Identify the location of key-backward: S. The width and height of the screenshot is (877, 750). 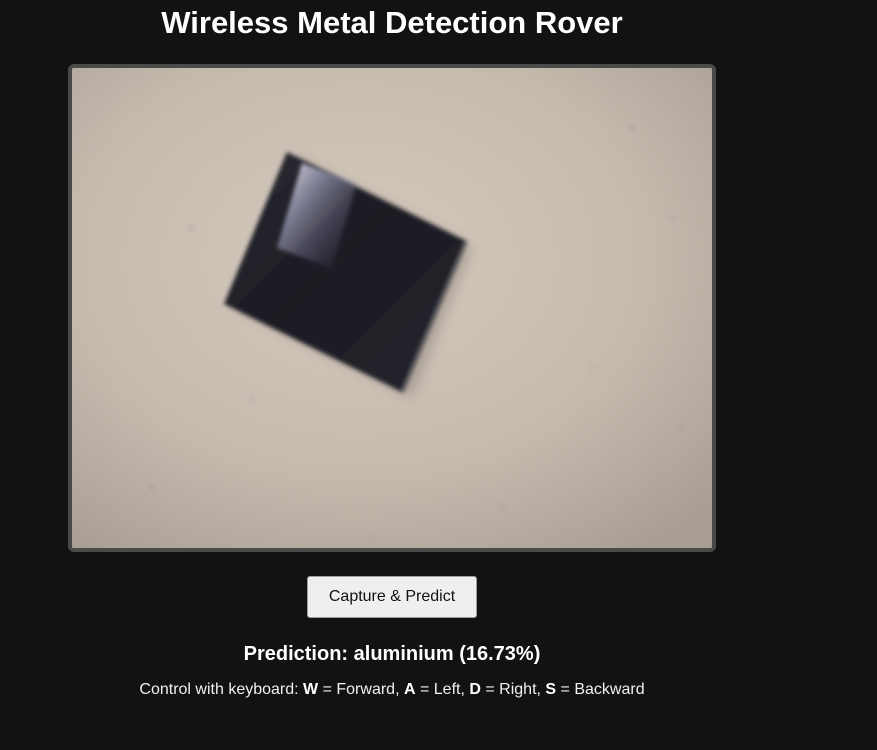
(551, 689).